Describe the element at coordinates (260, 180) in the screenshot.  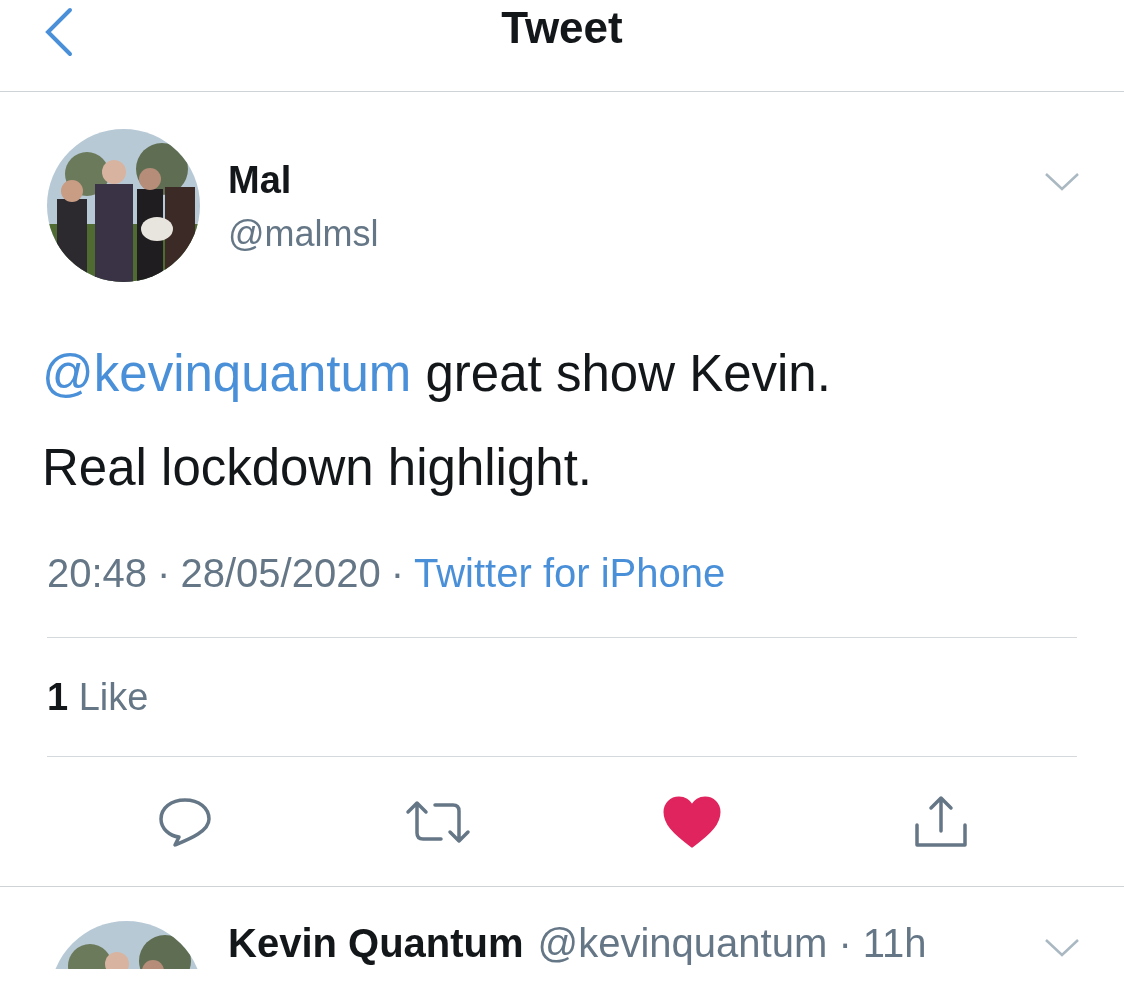
I see `author-name: Mal` at that location.